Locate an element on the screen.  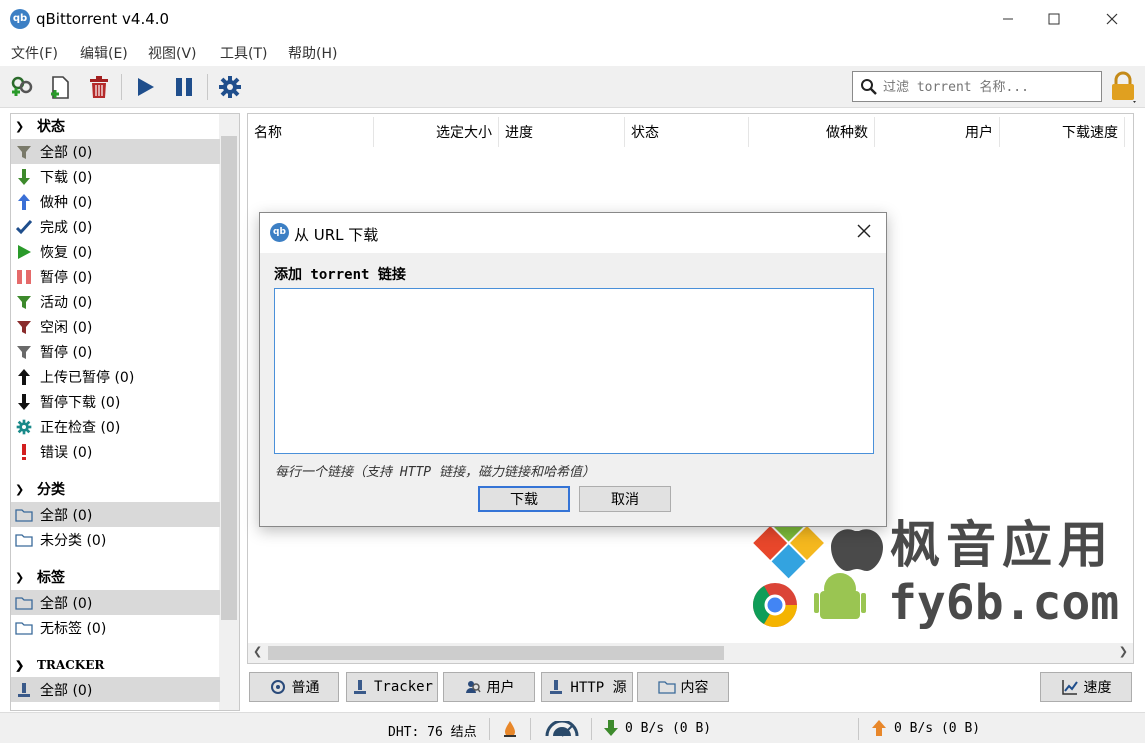
column-progress: 进度 is located at coordinates (562, 132).